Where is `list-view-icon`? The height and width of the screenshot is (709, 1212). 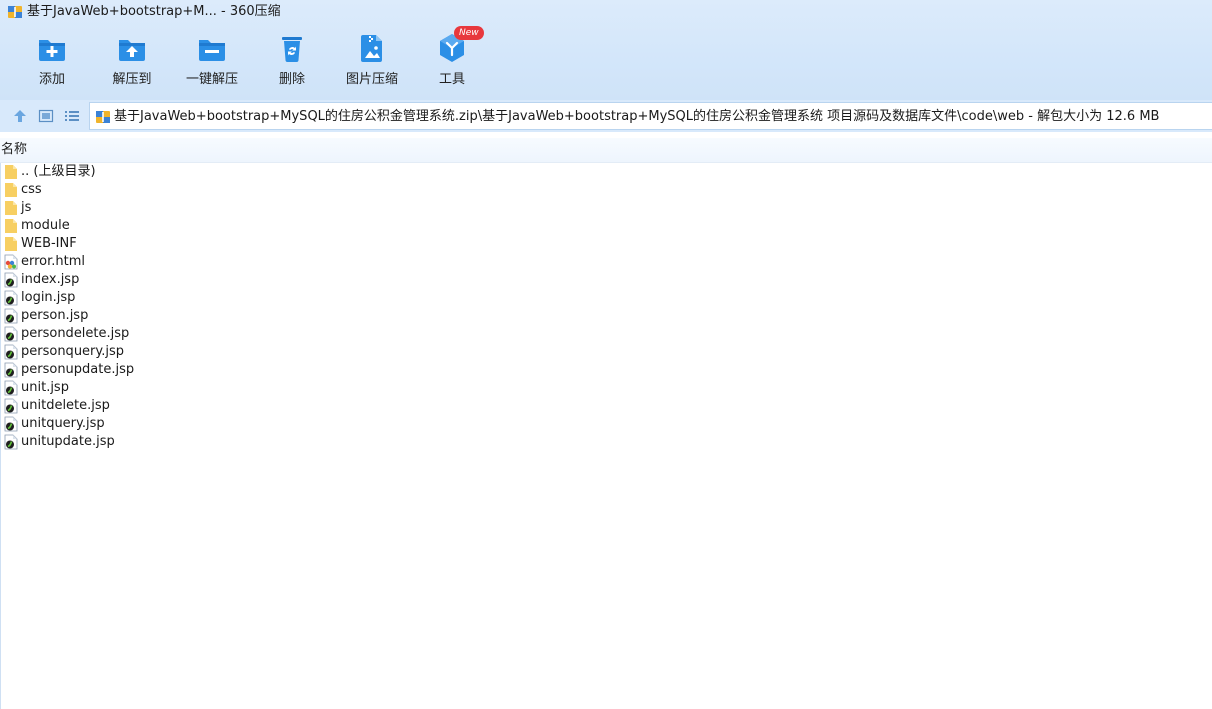 list-view-icon is located at coordinates (72, 116).